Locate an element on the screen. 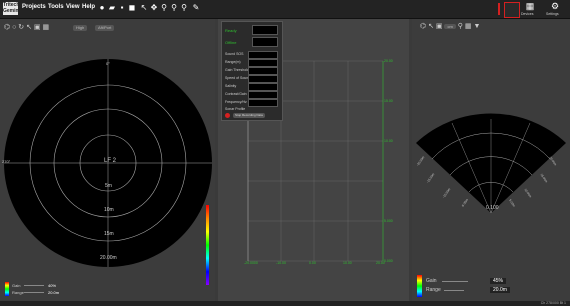 Image resolution: width=570 pixels, height=306 pixels. sector-center-label: 0.100 is located at coordinates (492, 208).